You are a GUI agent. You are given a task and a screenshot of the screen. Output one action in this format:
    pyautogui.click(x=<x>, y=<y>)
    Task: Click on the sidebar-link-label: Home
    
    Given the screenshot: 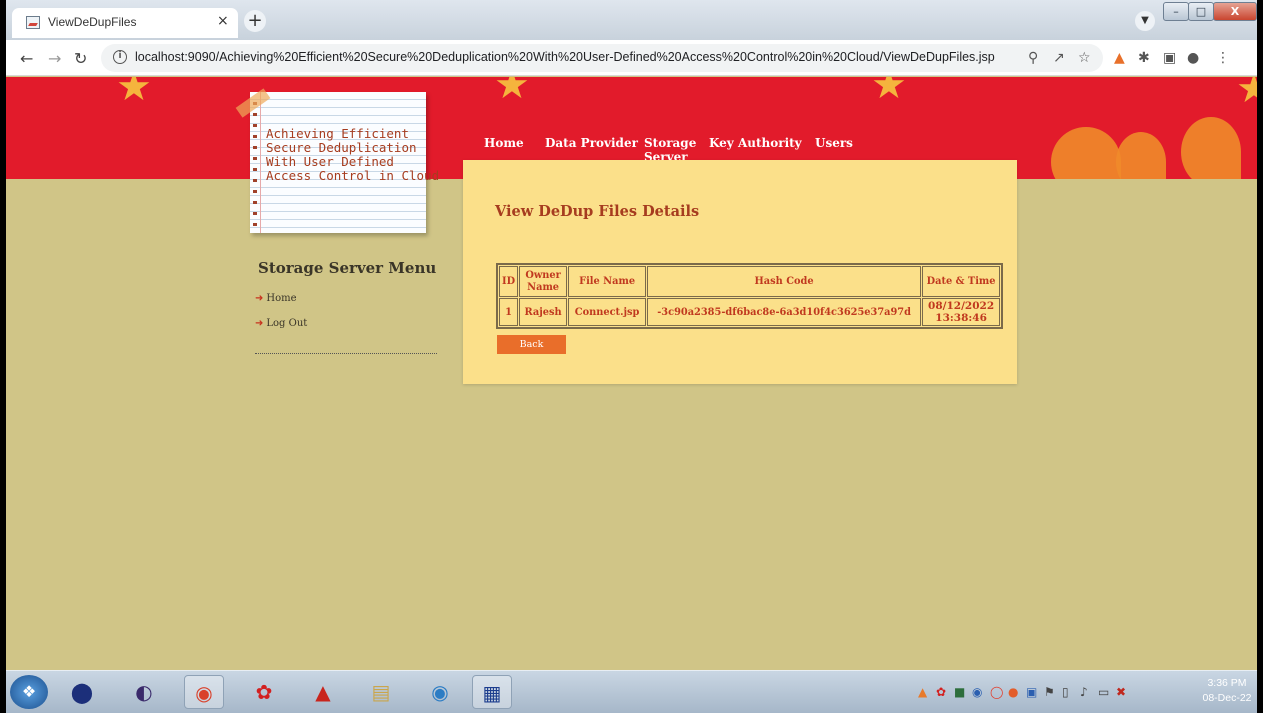 What is the action you would take?
    pyautogui.click(x=281, y=298)
    